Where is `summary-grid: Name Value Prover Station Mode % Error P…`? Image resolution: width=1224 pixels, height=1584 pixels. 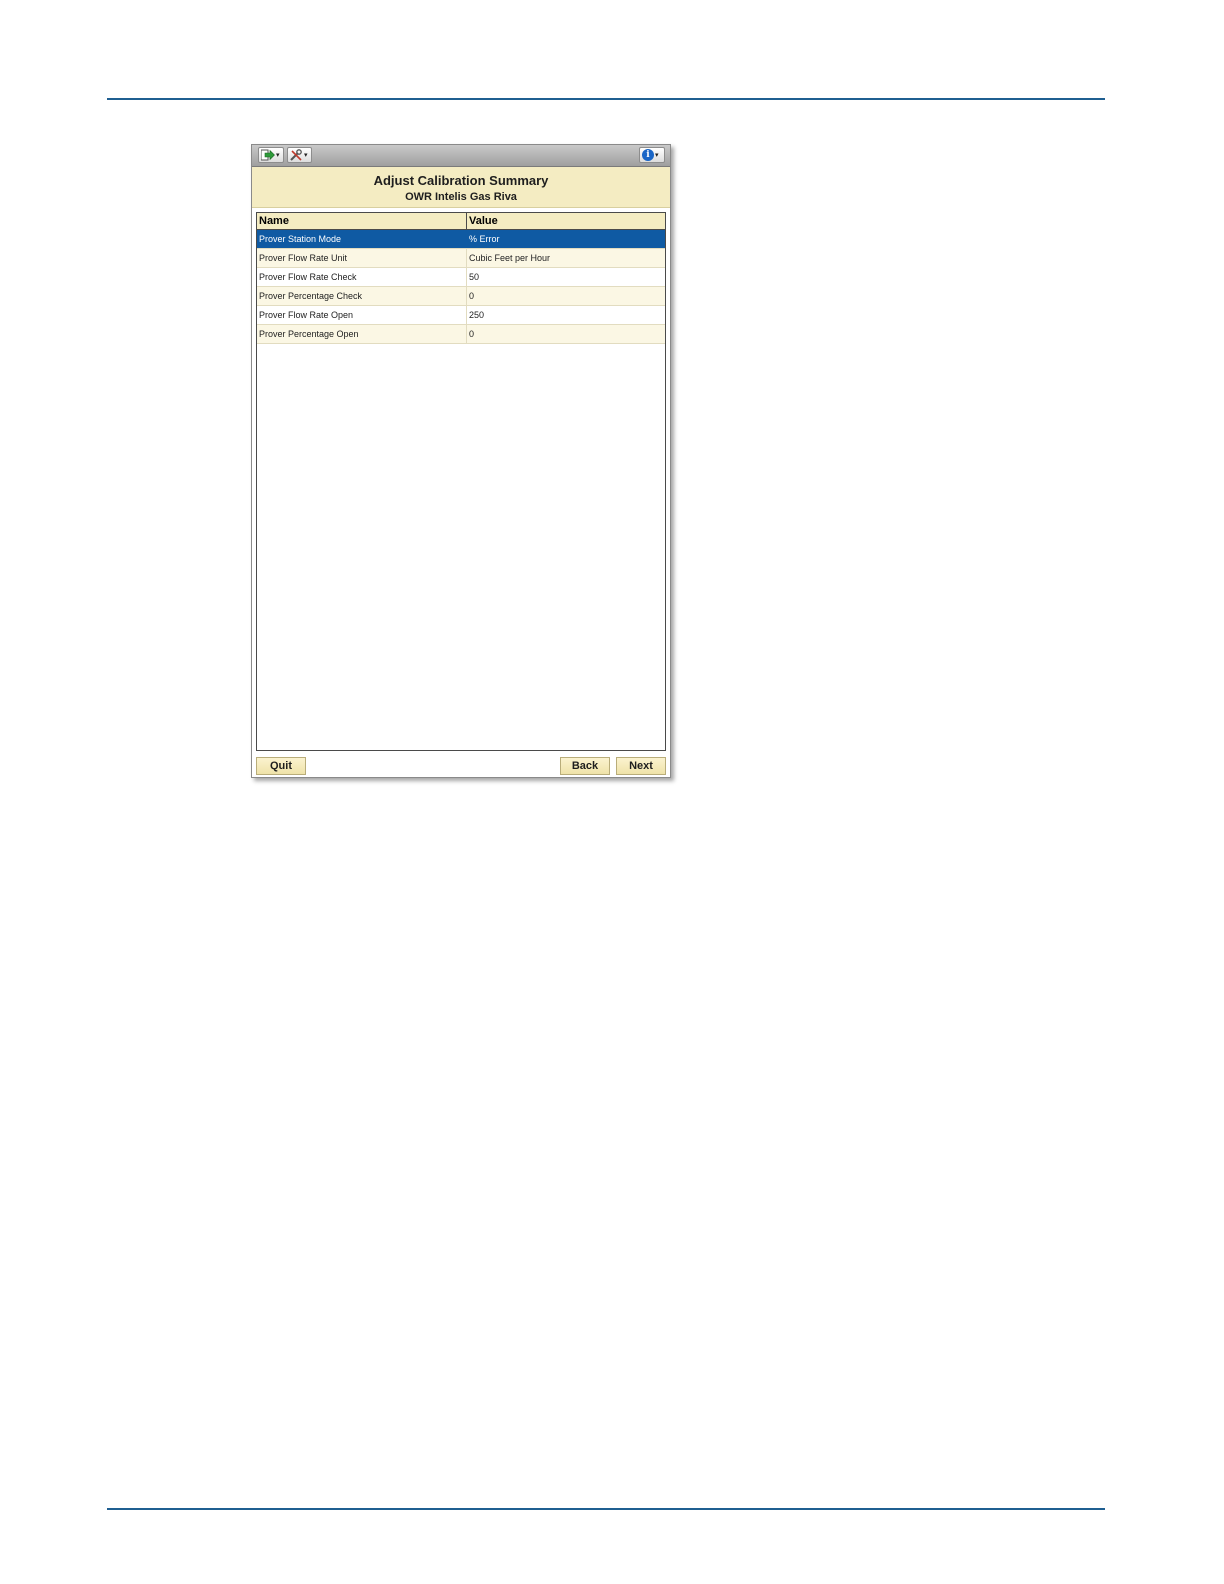 summary-grid: Name Value Prover Station Mode % Error P… is located at coordinates (461, 481).